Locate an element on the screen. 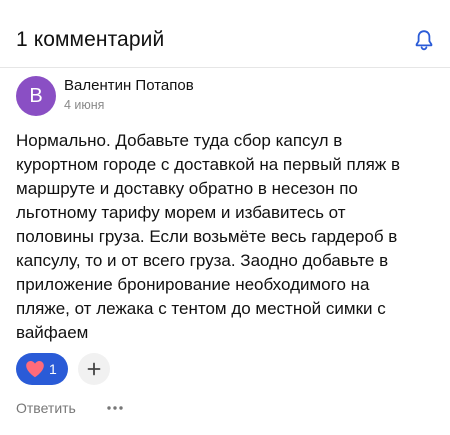  add-reaction-button is located at coordinates (94, 369).